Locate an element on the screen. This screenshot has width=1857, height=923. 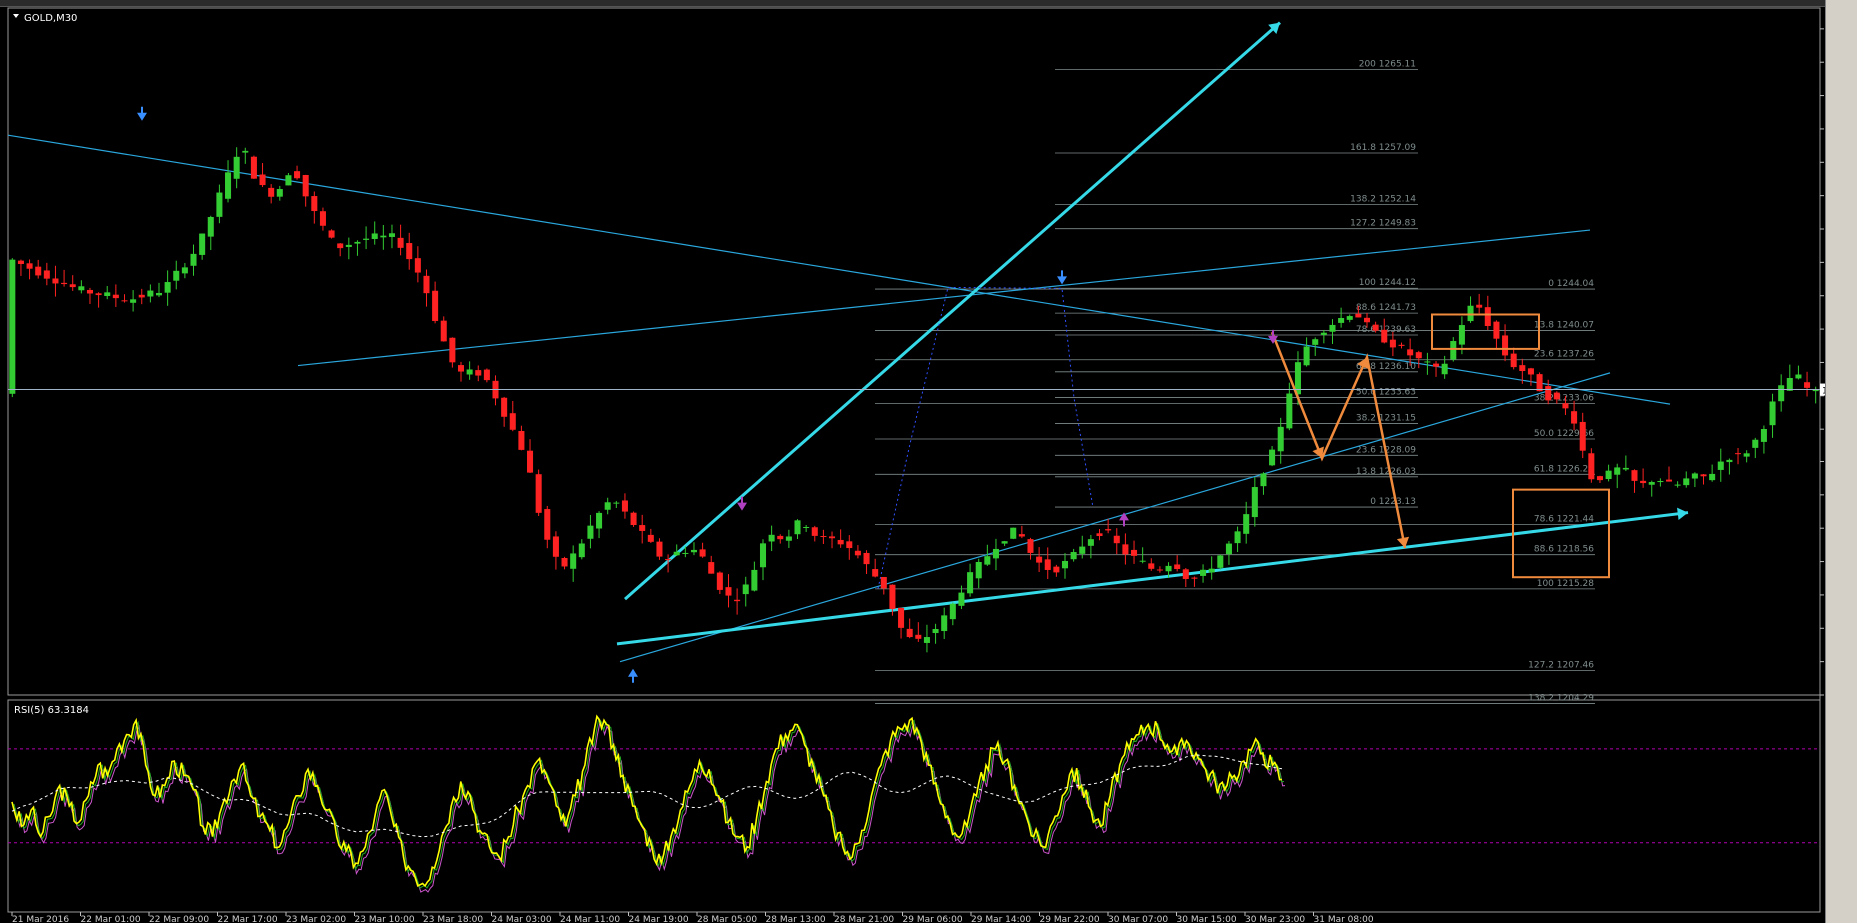
time-tick-label: 30 Mar 23:00 is located at coordinates (1275, 919).